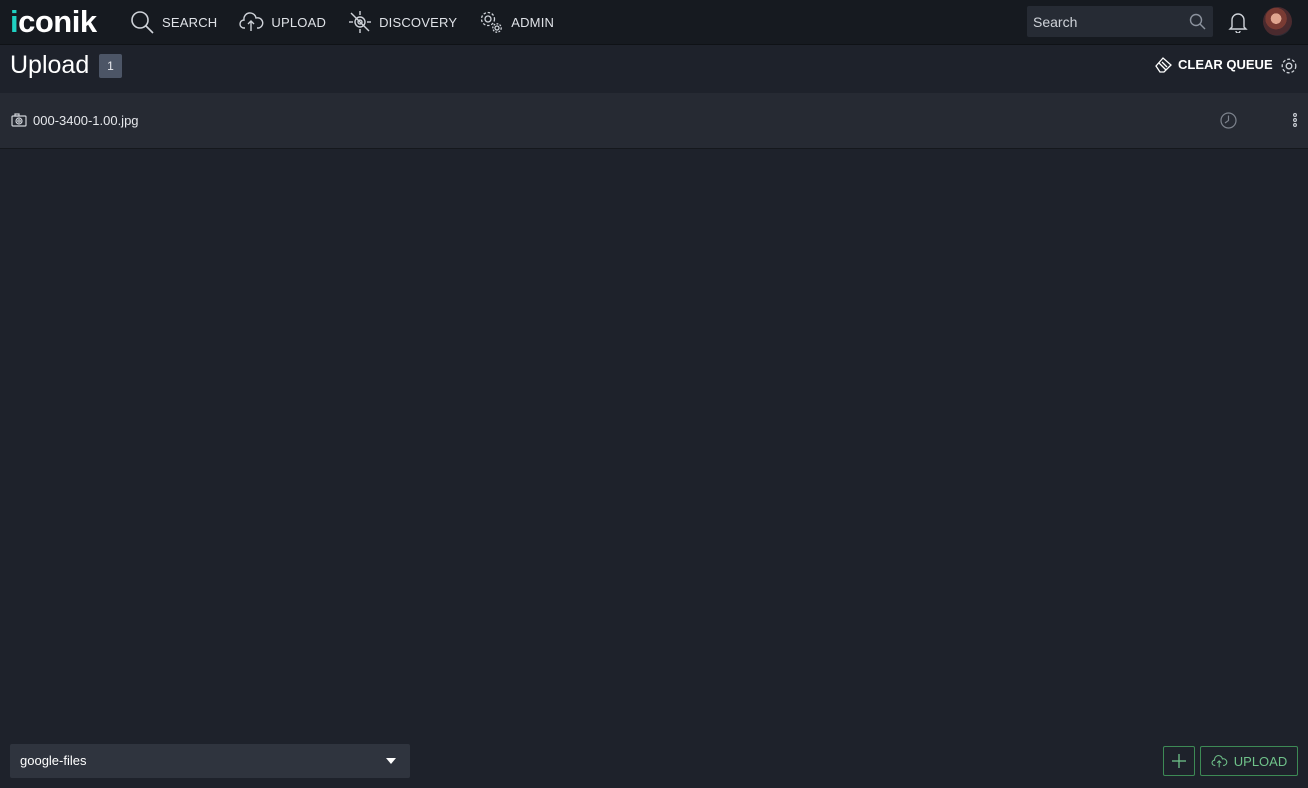  I want to click on nav-search-label: SEARCH, so click(190, 22).